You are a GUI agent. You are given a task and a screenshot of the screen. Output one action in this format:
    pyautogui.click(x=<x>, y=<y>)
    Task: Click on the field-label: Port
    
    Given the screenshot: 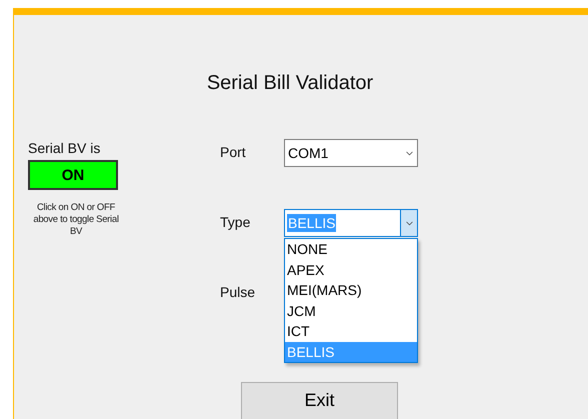 What is the action you would take?
    pyautogui.click(x=233, y=152)
    